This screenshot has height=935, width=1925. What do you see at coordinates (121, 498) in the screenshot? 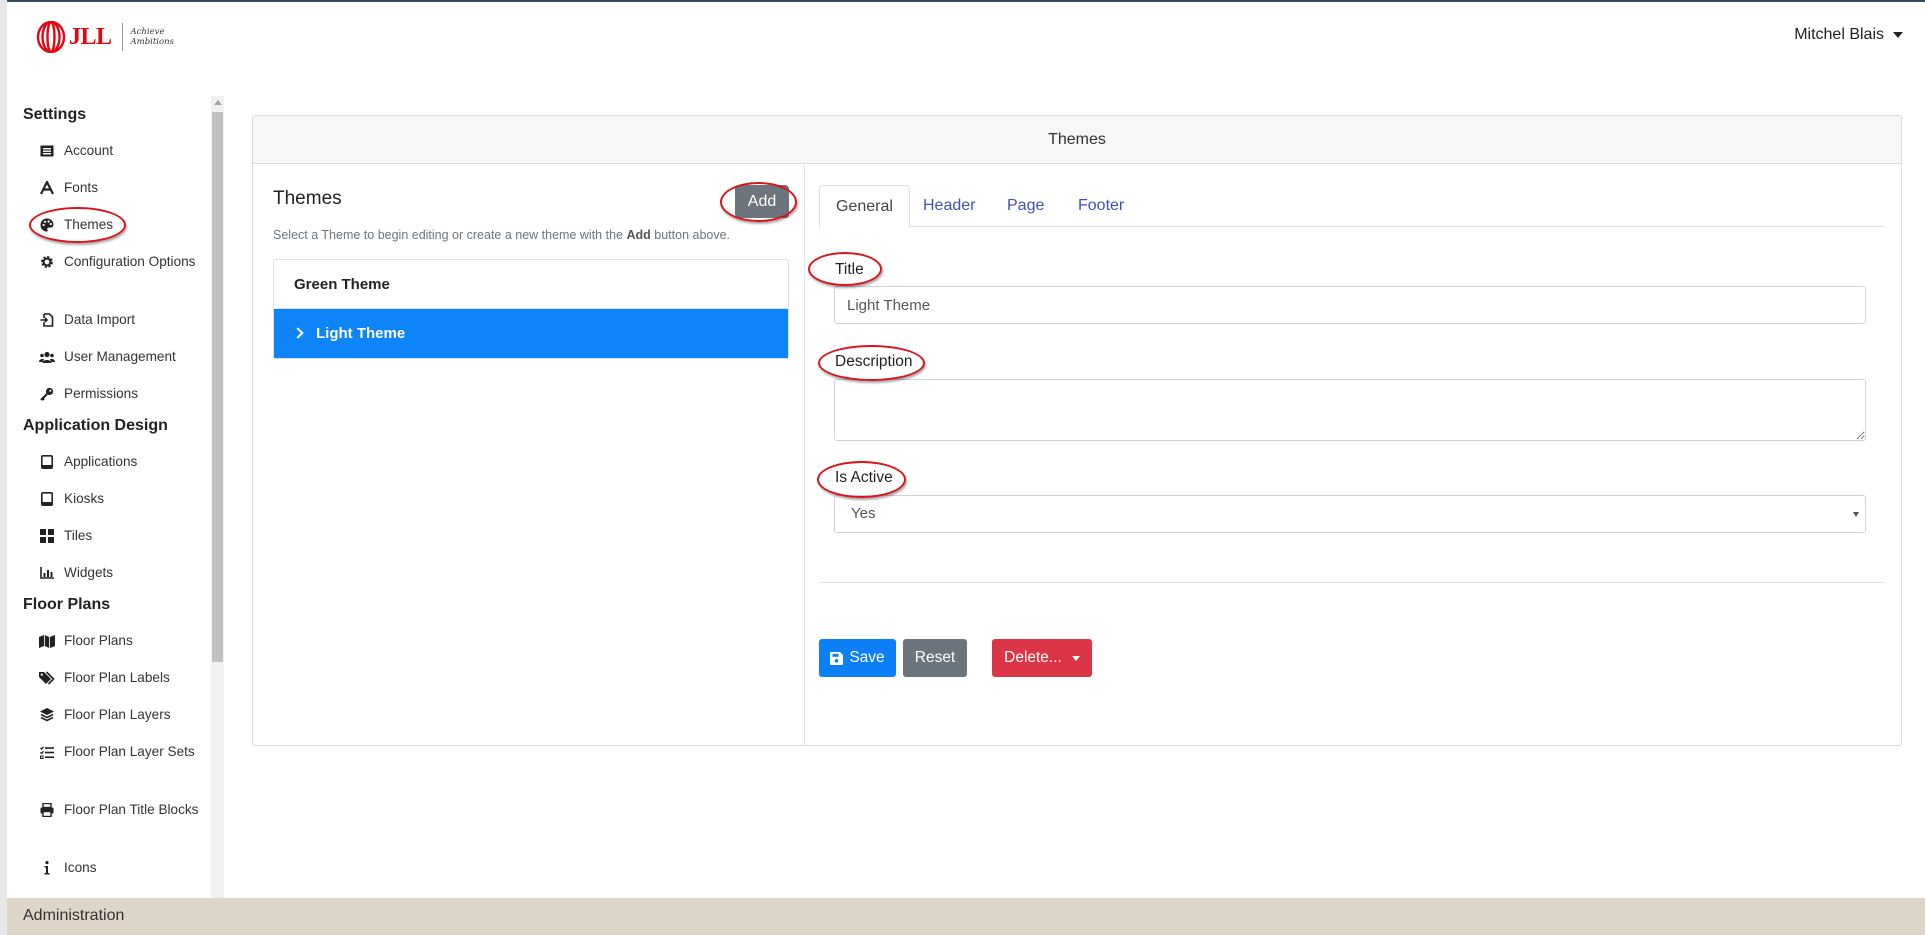
I see `sidebar-item-kiosks: Kiosks` at bounding box center [121, 498].